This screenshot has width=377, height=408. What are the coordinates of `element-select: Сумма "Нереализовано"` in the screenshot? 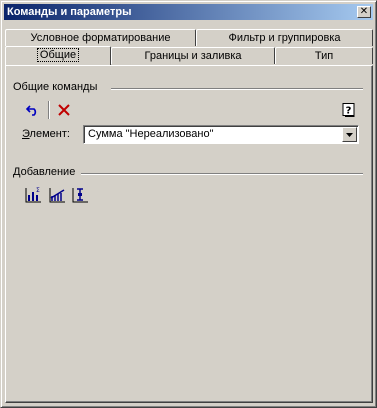 It's located at (221, 134).